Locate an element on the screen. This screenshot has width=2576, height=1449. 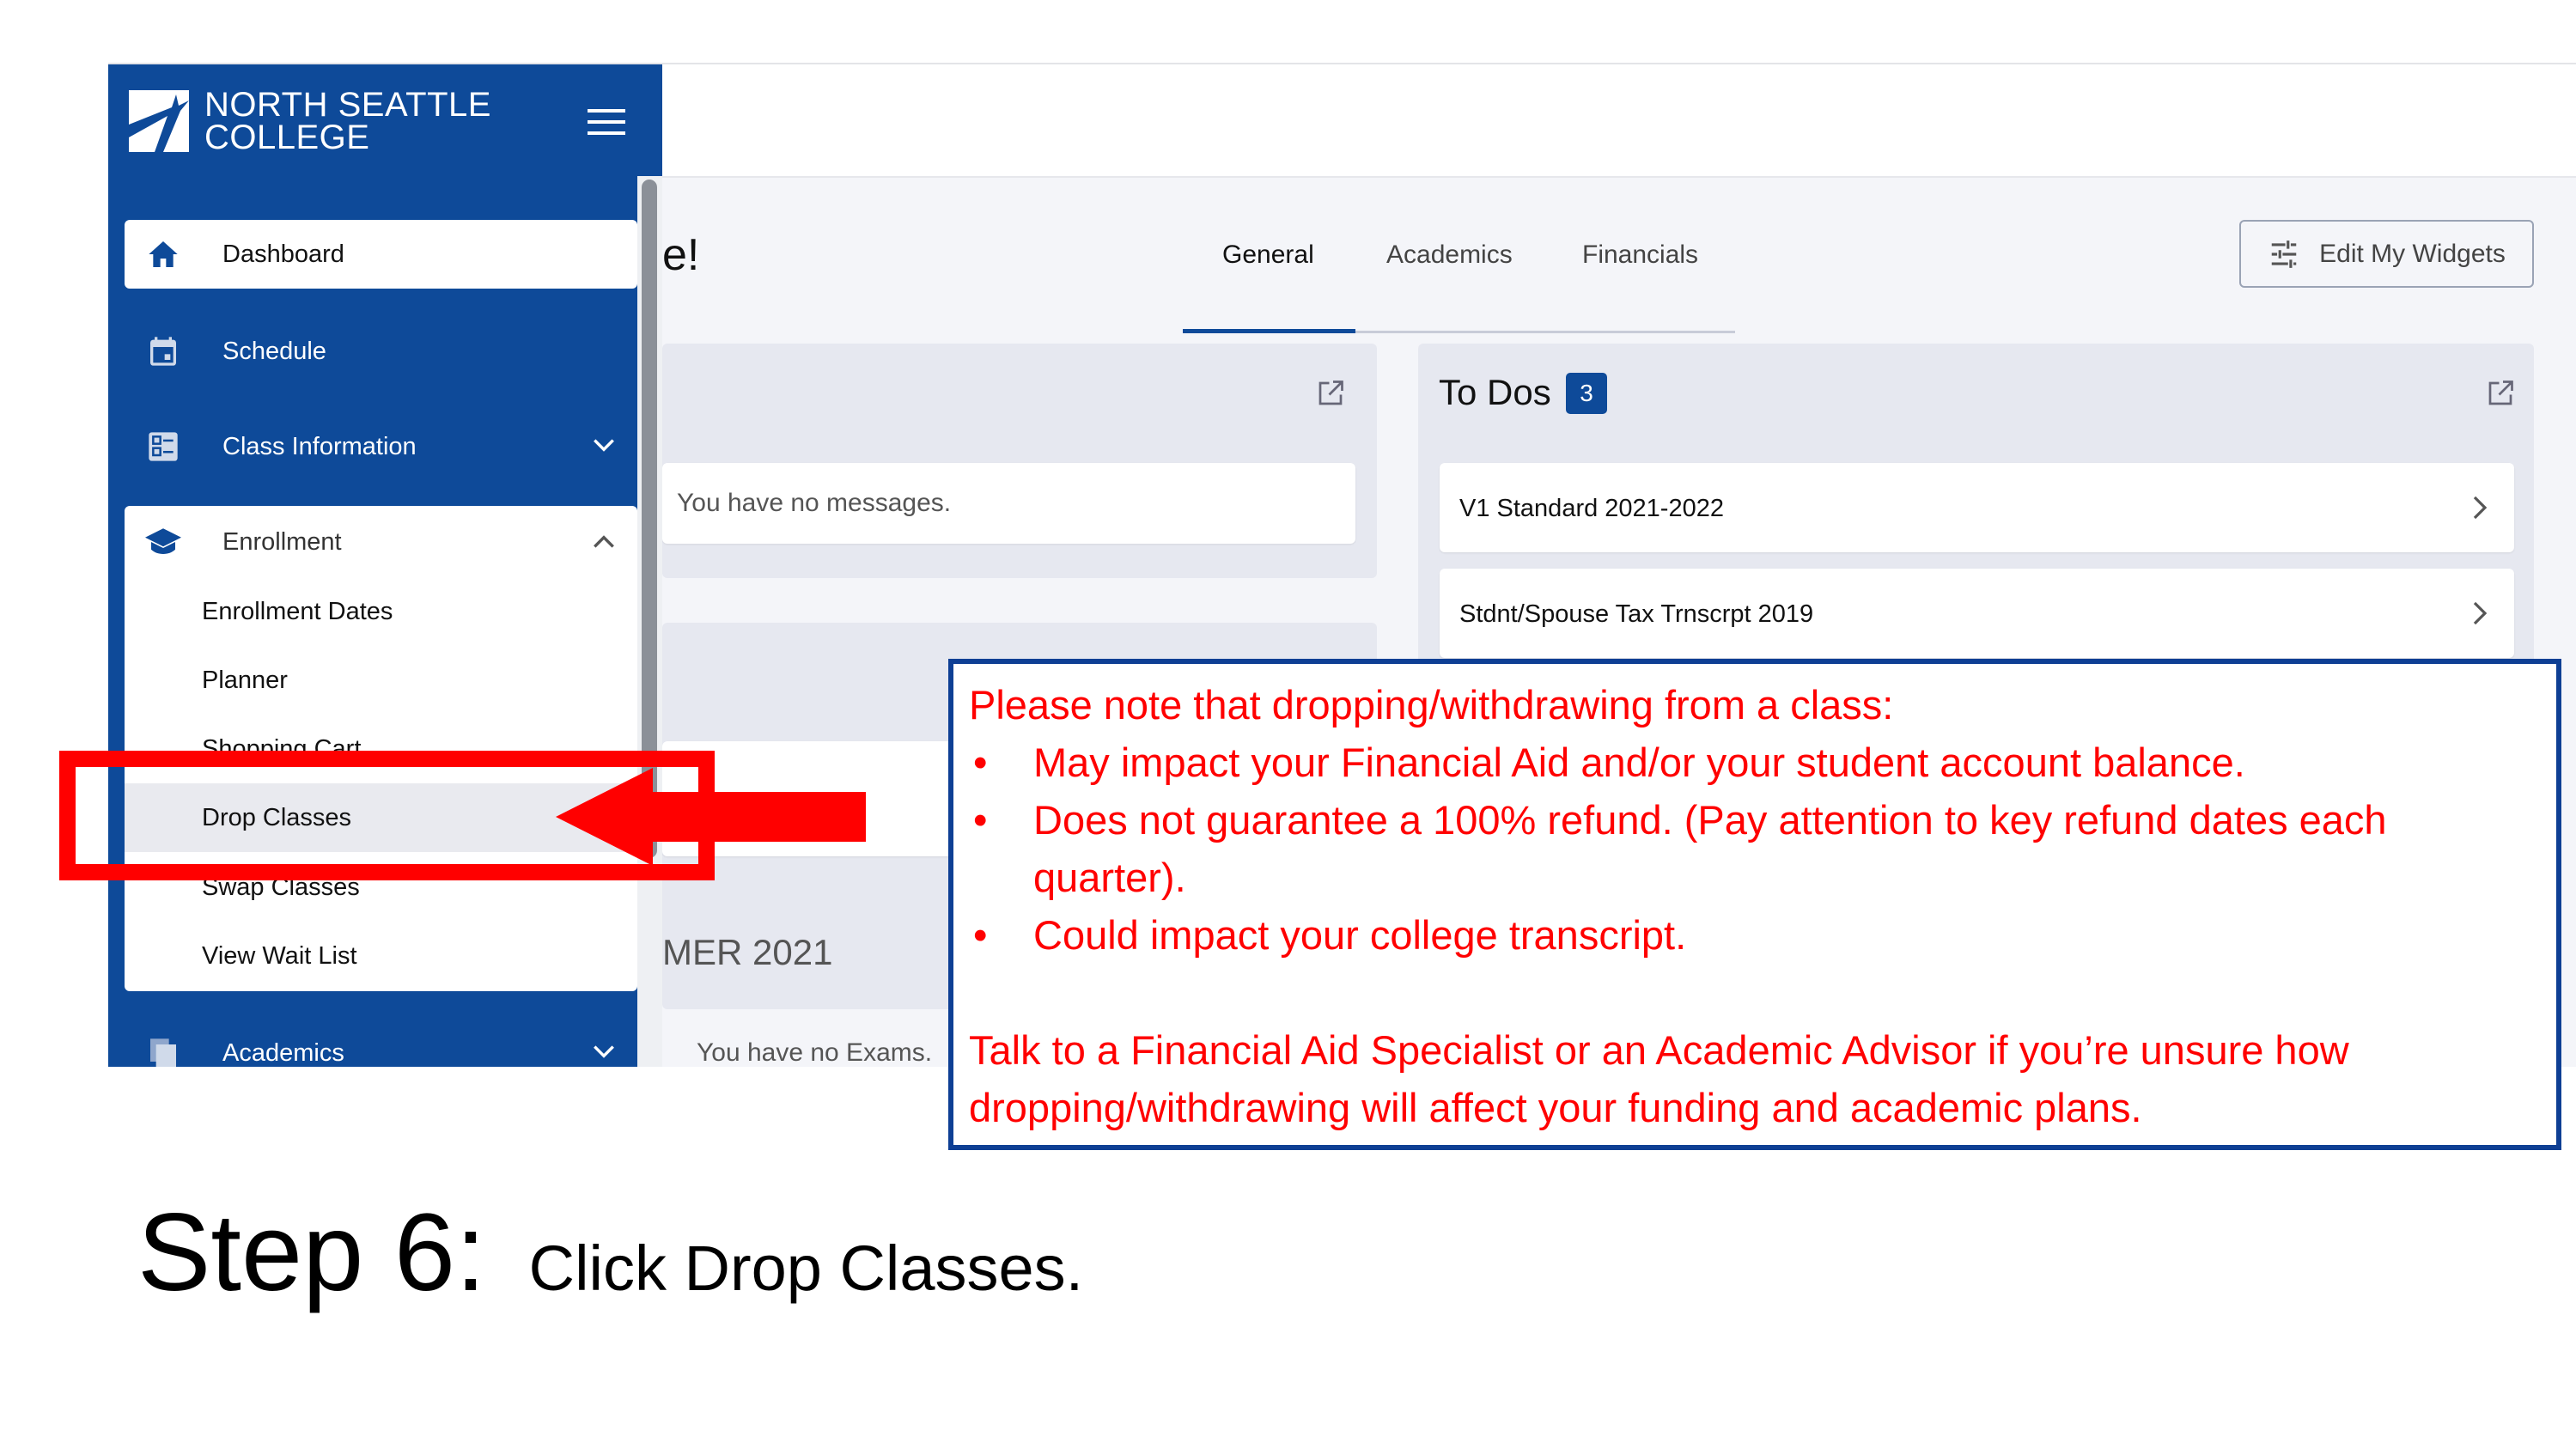
logo-text-line: NORTH SEATTLE is located at coordinates (347, 105).